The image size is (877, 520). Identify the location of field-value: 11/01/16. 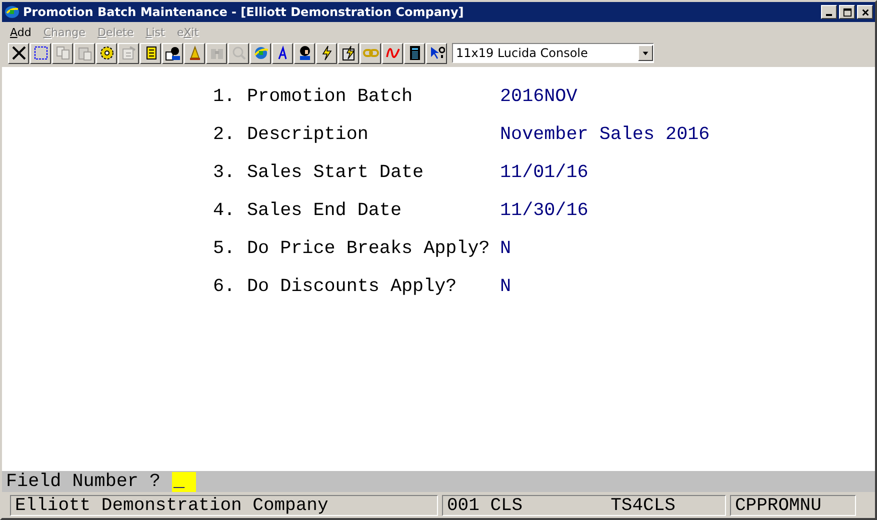
(545, 172).